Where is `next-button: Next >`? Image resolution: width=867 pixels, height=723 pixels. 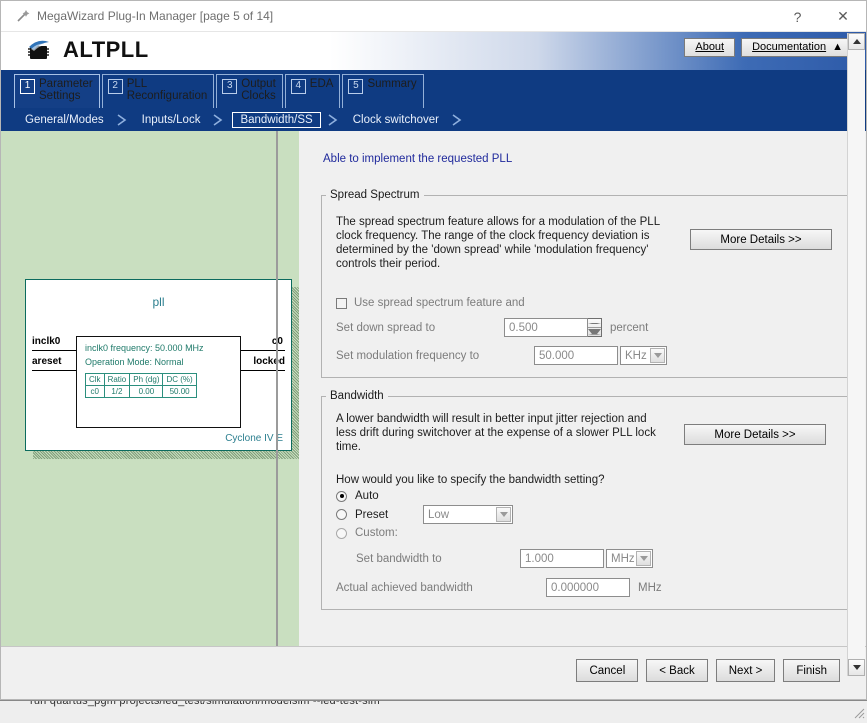
next-button: Next > is located at coordinates (745, 670).